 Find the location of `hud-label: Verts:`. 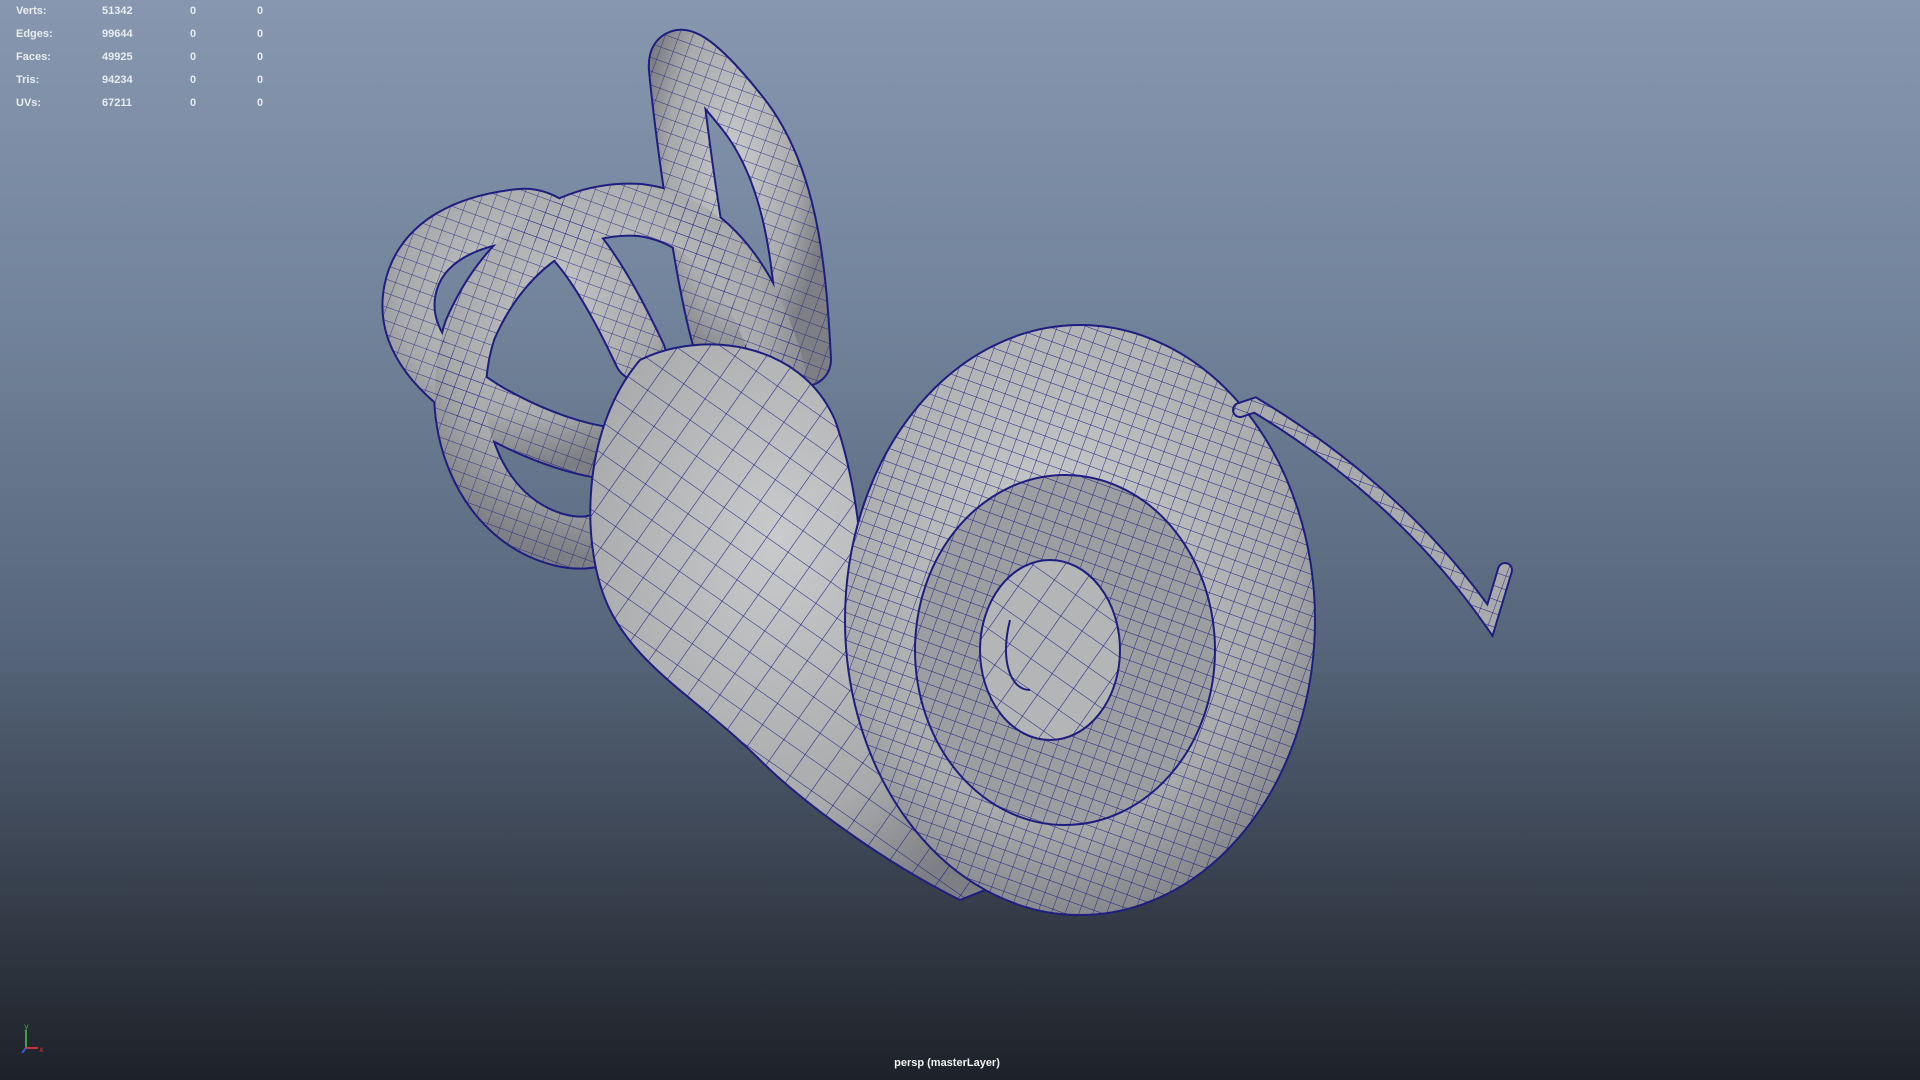

hud-label: Verts: is located at coordinates (31, 11).